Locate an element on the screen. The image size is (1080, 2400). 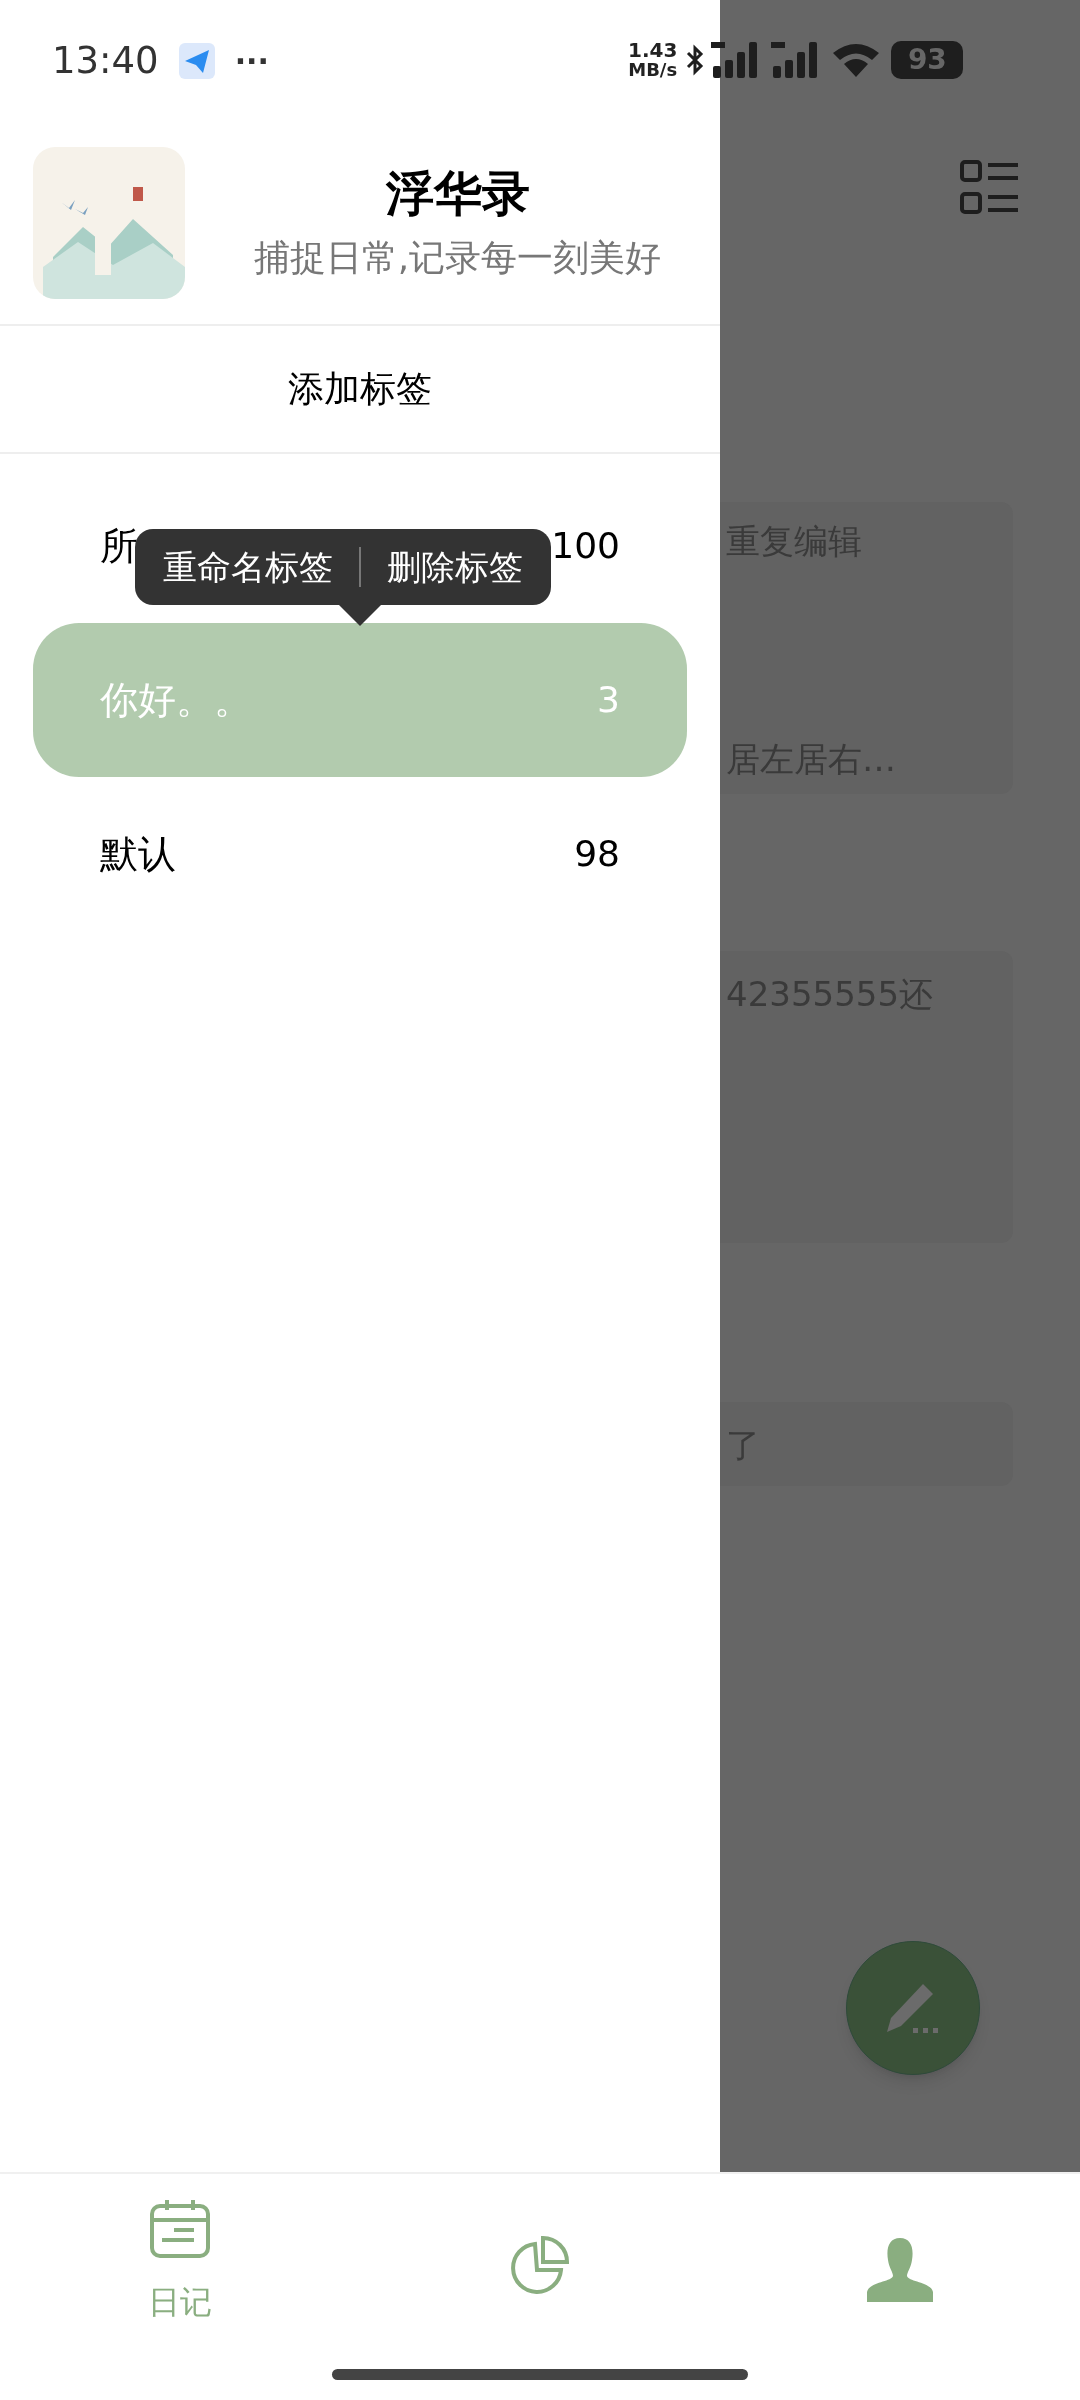
status-time: 13:40 is located at coordinates (105, 61).